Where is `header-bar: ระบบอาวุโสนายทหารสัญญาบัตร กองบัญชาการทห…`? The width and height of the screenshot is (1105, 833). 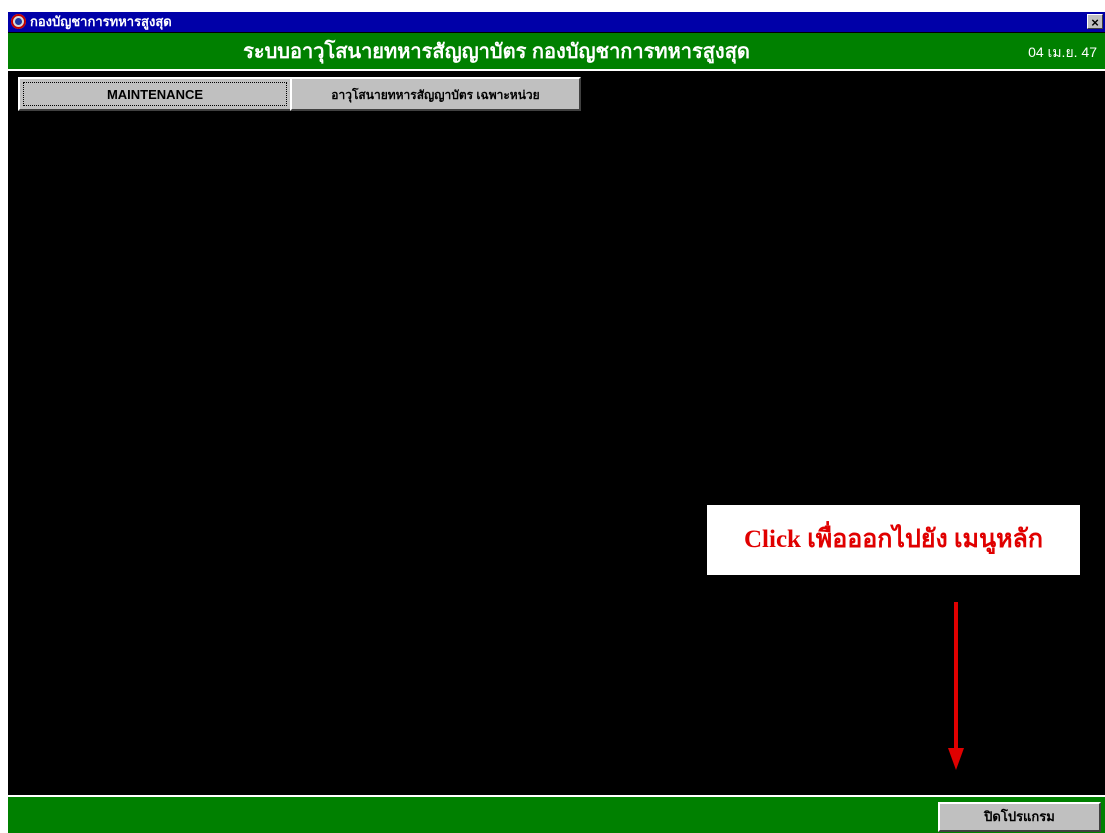
header-bar: ระบบอาวุโสนายทหารสัญญาบัตร กองบัญชาการทห… is located at coordinates (556, 52).